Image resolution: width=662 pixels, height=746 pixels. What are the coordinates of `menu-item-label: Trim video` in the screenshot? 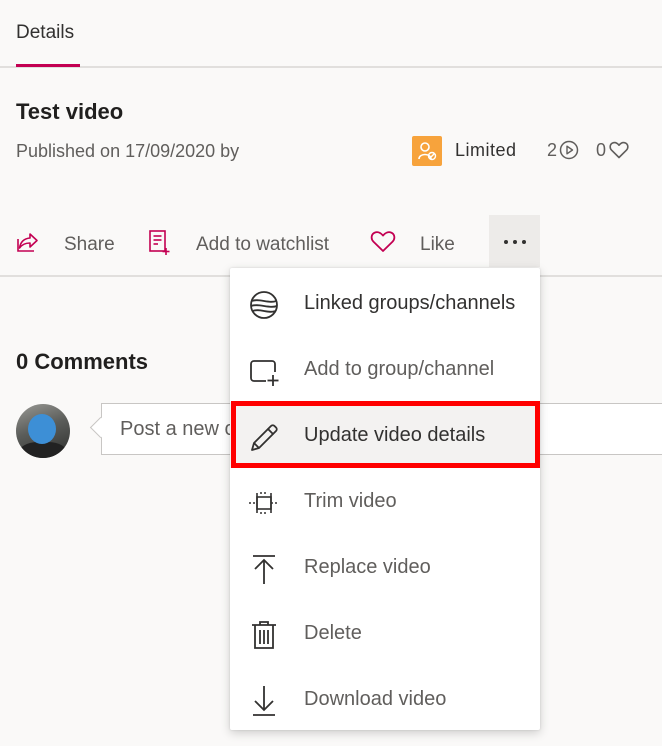 It's located at (350, 500).